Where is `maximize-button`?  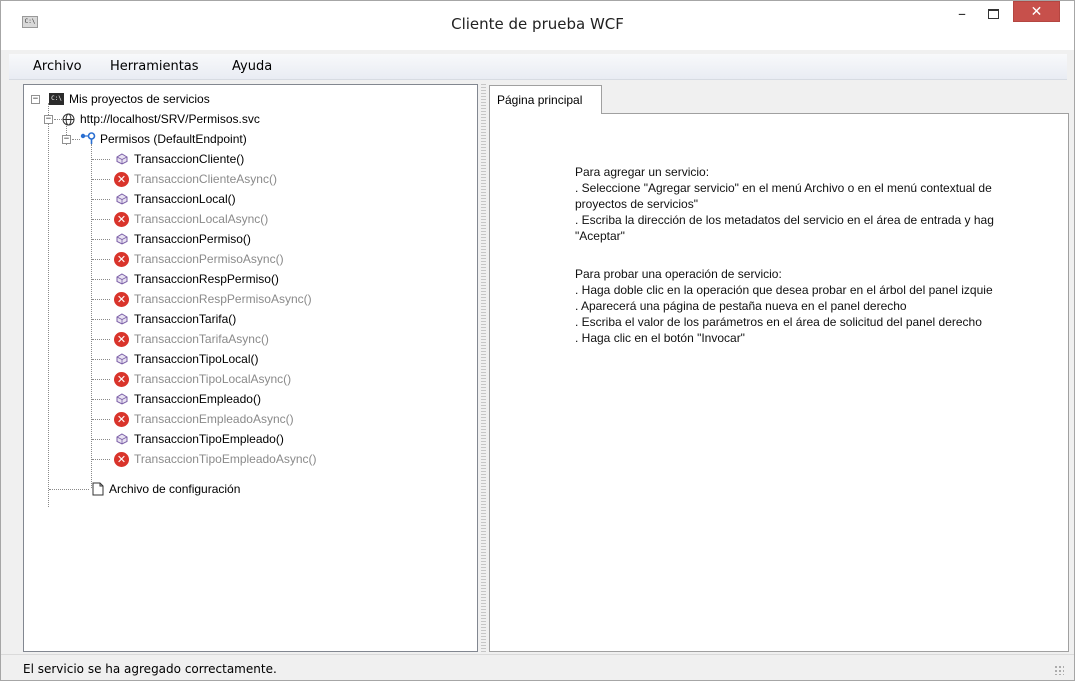
maximize-button is located at coordinates (993, 15).